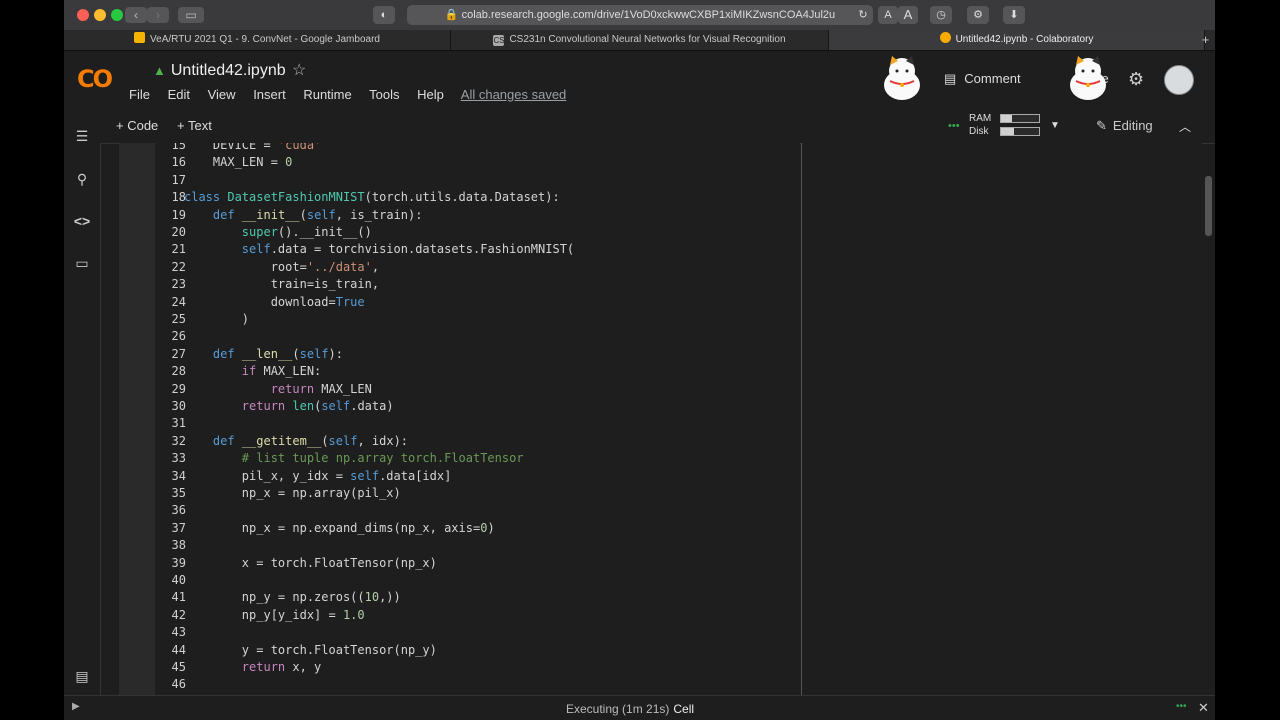  What do you see at coordinates (137, 125) in the screenshot?
I see `add-code-button: + Code` at bounding box center [137, 125].